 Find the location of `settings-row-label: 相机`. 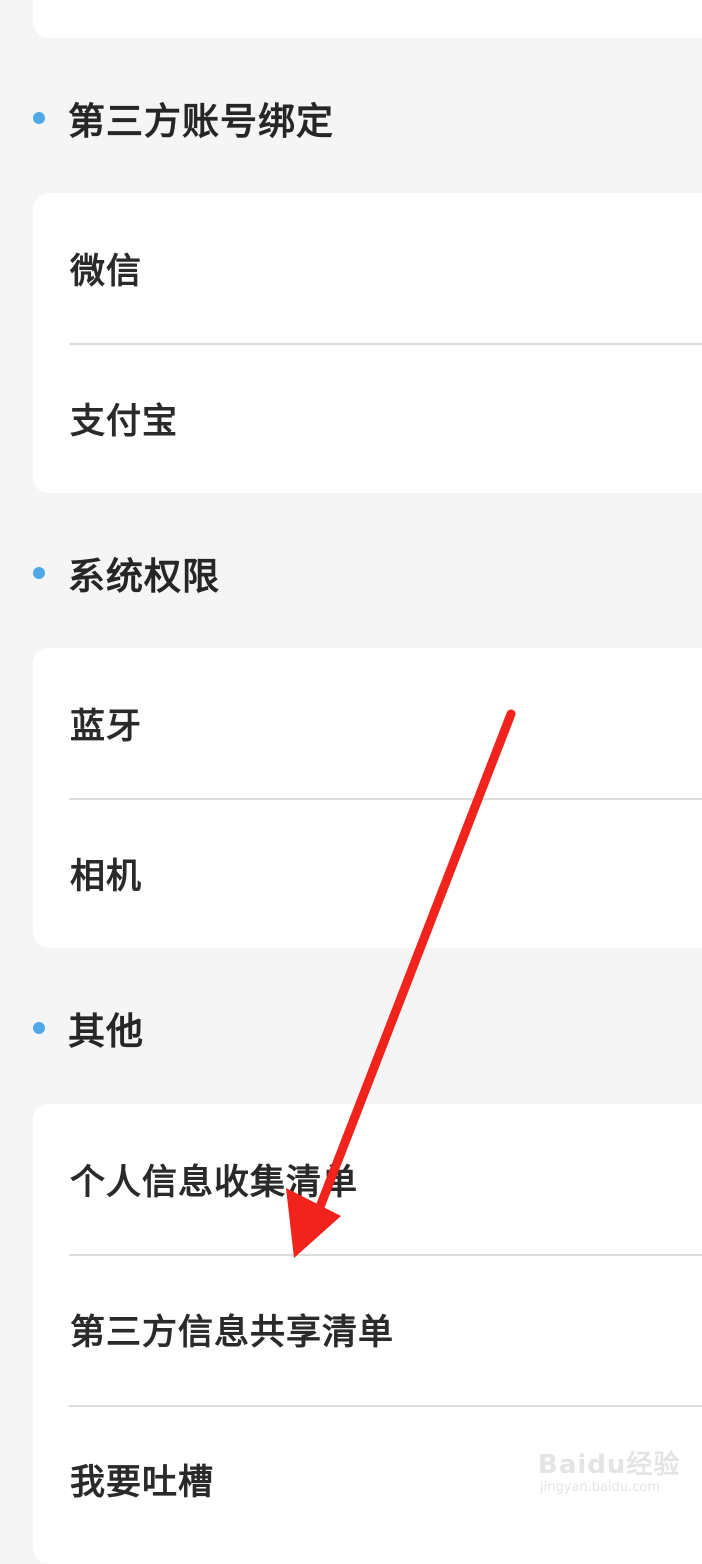

settings-row-label: 相机 is located at coordinates (106, 876).